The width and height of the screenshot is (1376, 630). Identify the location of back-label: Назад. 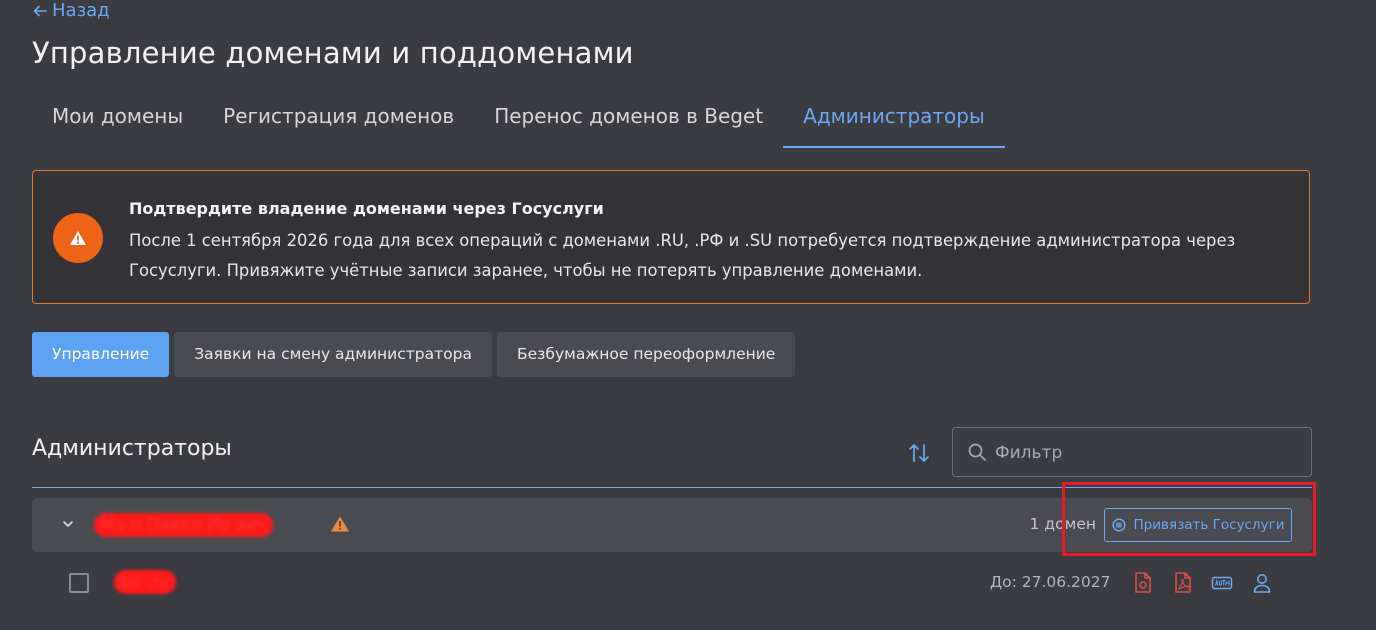
(81, 10).